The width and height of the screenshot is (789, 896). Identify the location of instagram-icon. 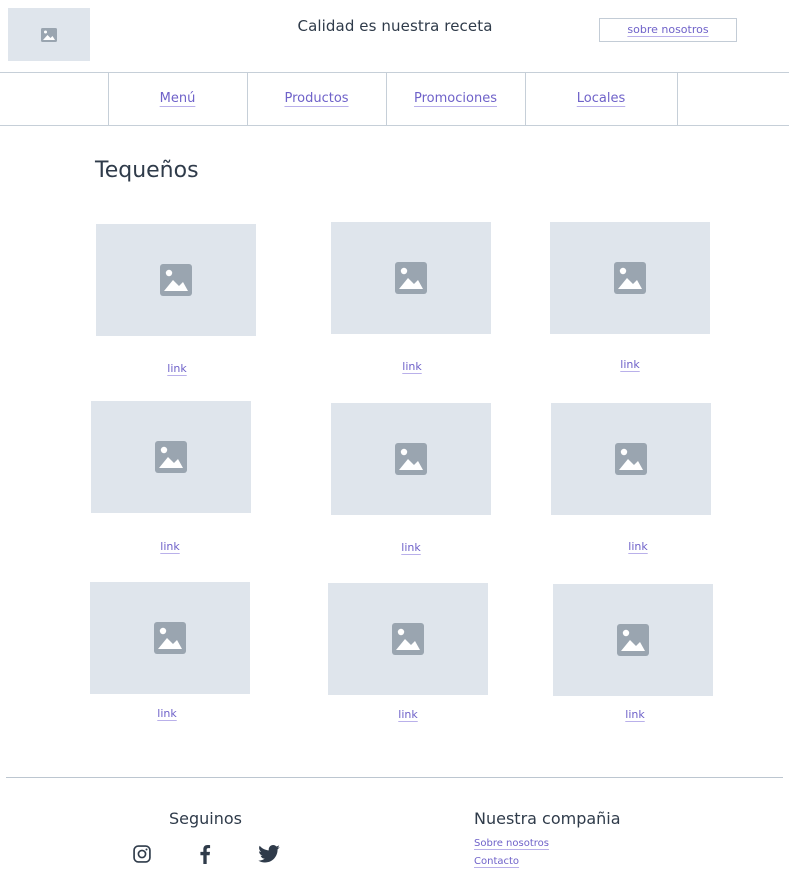
(142, 854).